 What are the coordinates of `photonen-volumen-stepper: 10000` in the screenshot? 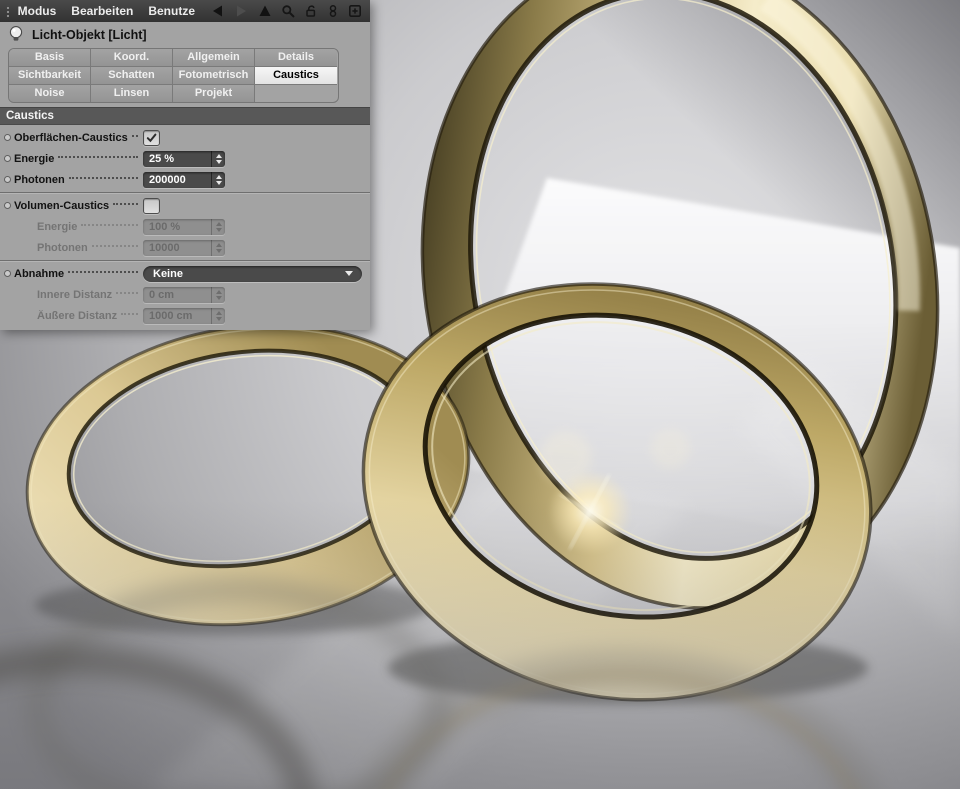 It's located at (184, 247).